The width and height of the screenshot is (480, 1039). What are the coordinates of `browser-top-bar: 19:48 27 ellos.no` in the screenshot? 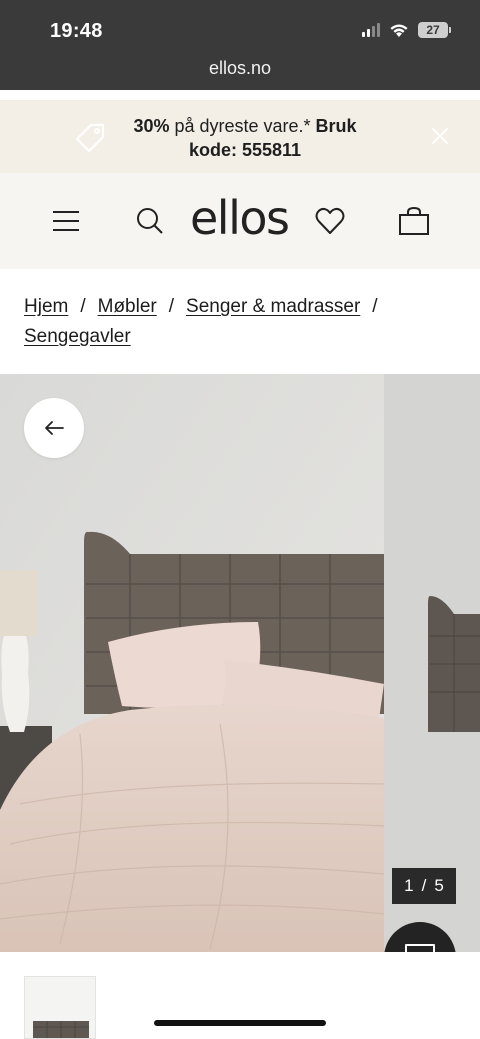 It's located at (240, 45).